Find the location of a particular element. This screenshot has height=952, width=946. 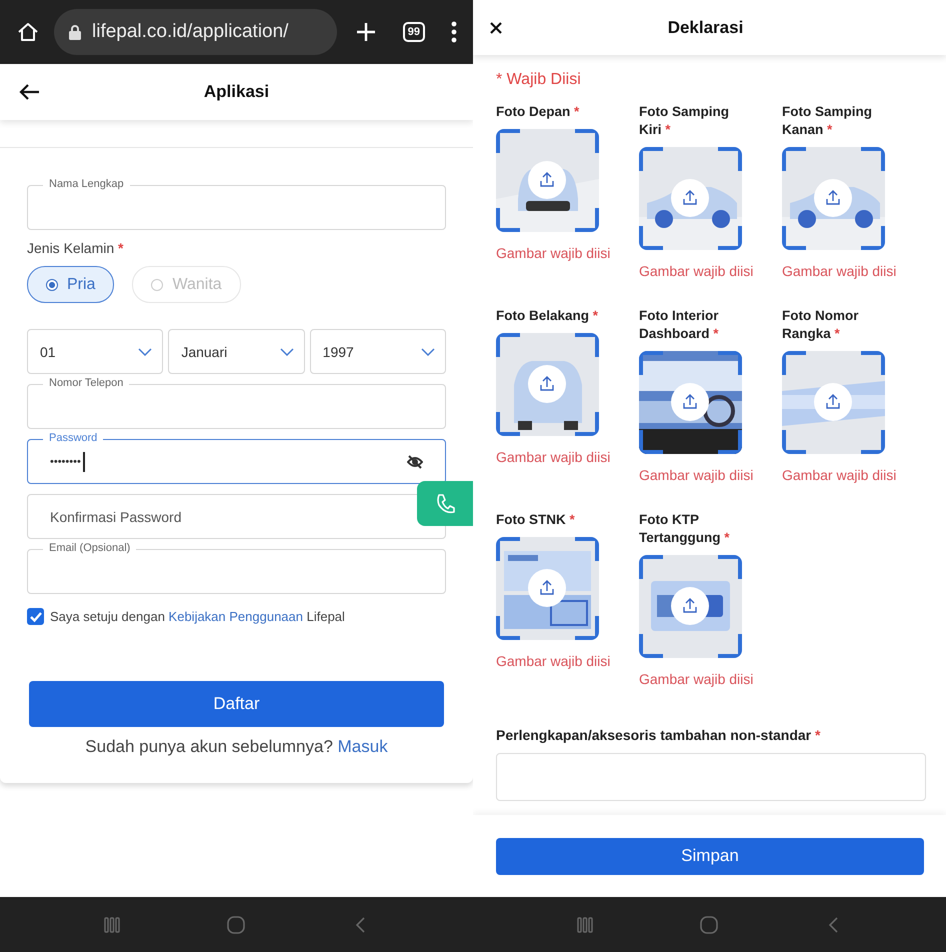

required-note: * Wajib Diisi is located at coordinates (539, 80).